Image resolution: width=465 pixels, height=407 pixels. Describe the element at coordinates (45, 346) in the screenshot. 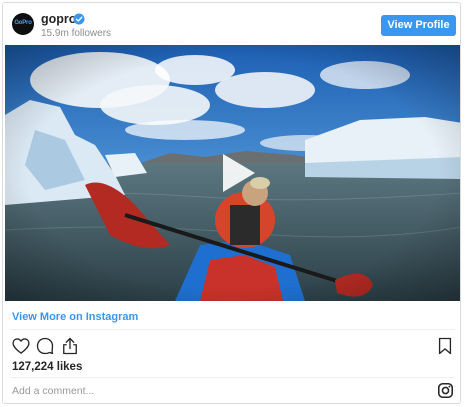

I see `comment-icon` at that location.